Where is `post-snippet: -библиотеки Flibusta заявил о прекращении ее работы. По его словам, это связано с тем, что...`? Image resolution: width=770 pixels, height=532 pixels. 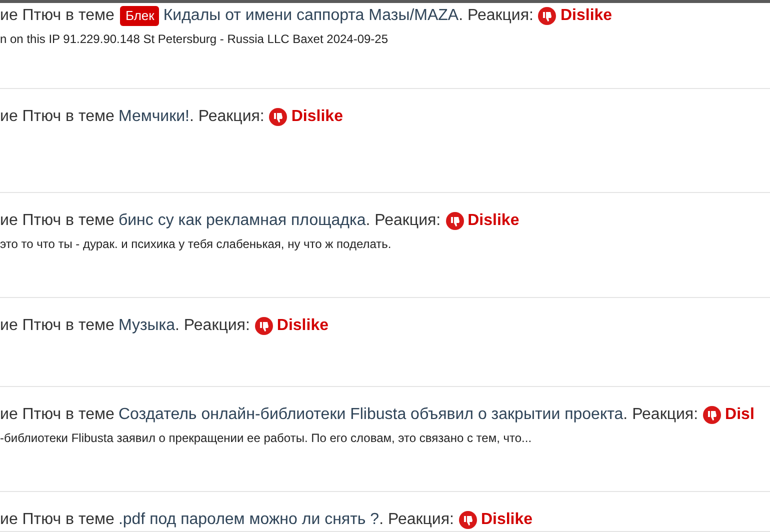 post-snippet: -библиотеки Flibusta заявил о прекращении ее работы. По его словам, это связано с тем, что... is located at coordinates (266, 438).